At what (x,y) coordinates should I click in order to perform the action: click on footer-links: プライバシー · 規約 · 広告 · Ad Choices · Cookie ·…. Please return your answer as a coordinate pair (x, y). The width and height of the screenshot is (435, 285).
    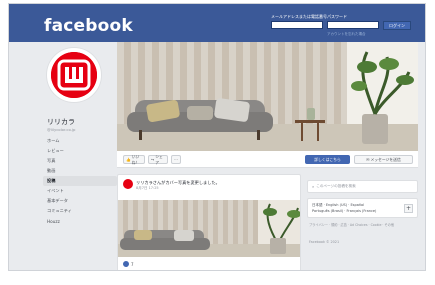
    Looking at the image, I should click on (363, 225).